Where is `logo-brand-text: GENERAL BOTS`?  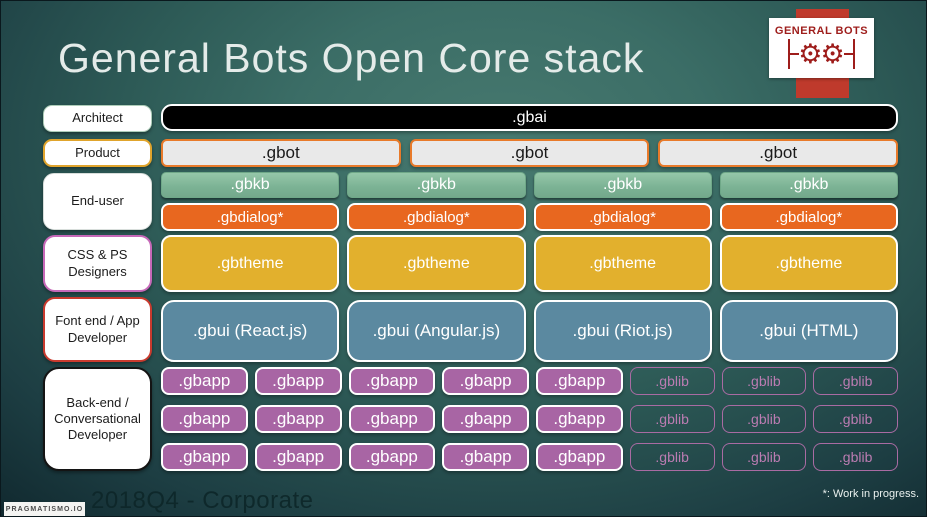
logo-brand-text: GENERAL BOTS is located at coordinates (821, 31).